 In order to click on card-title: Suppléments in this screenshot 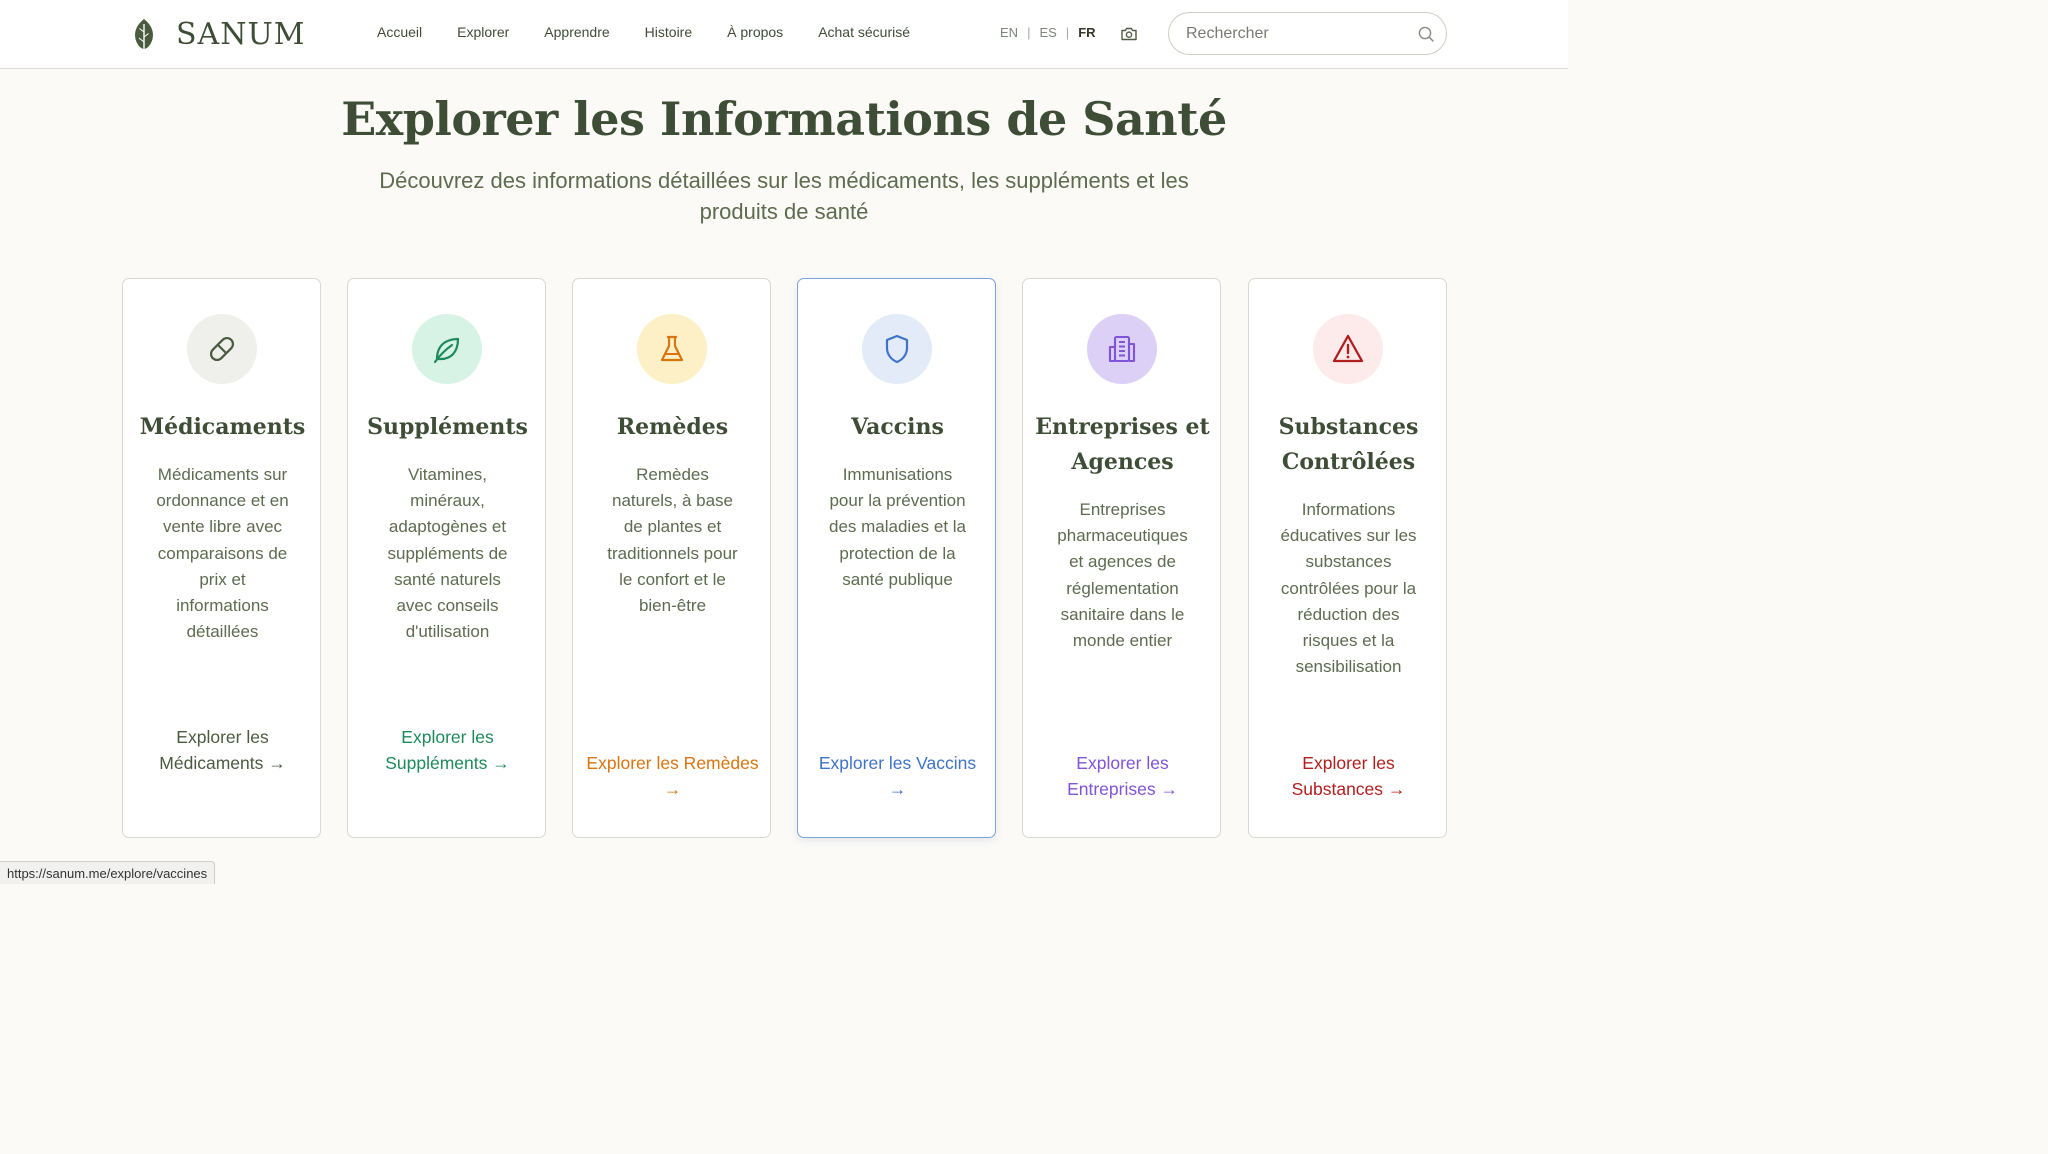, I will do `click(447, 427)`.